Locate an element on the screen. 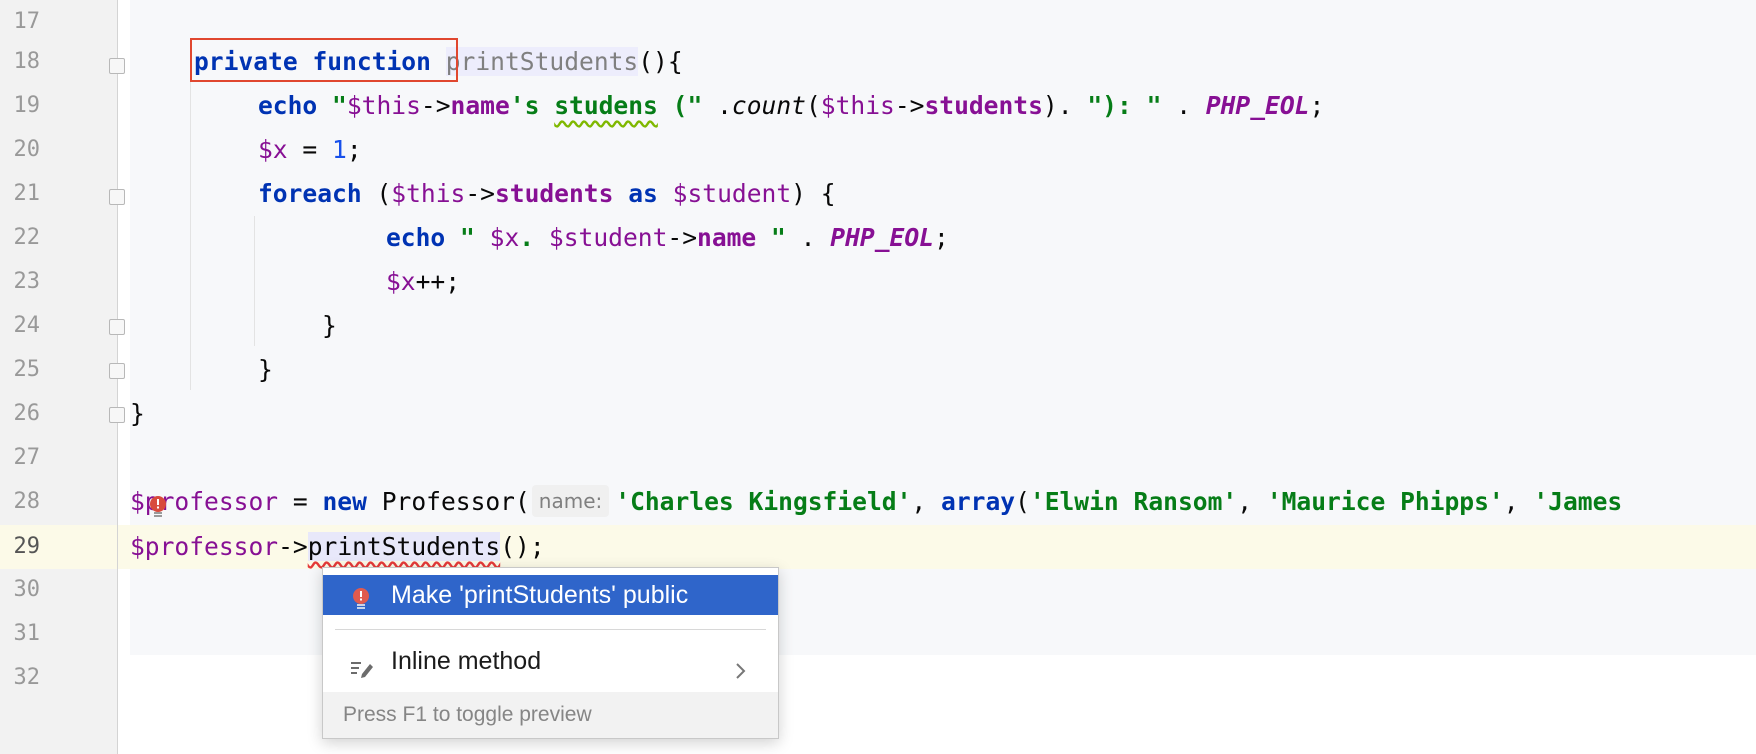  action-label: Inline method is located at coordinates (466, 661).